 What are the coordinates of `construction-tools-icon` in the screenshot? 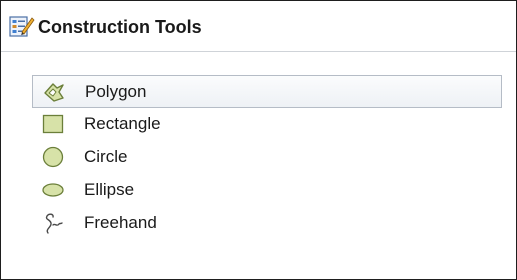 It's located at (22, 26).